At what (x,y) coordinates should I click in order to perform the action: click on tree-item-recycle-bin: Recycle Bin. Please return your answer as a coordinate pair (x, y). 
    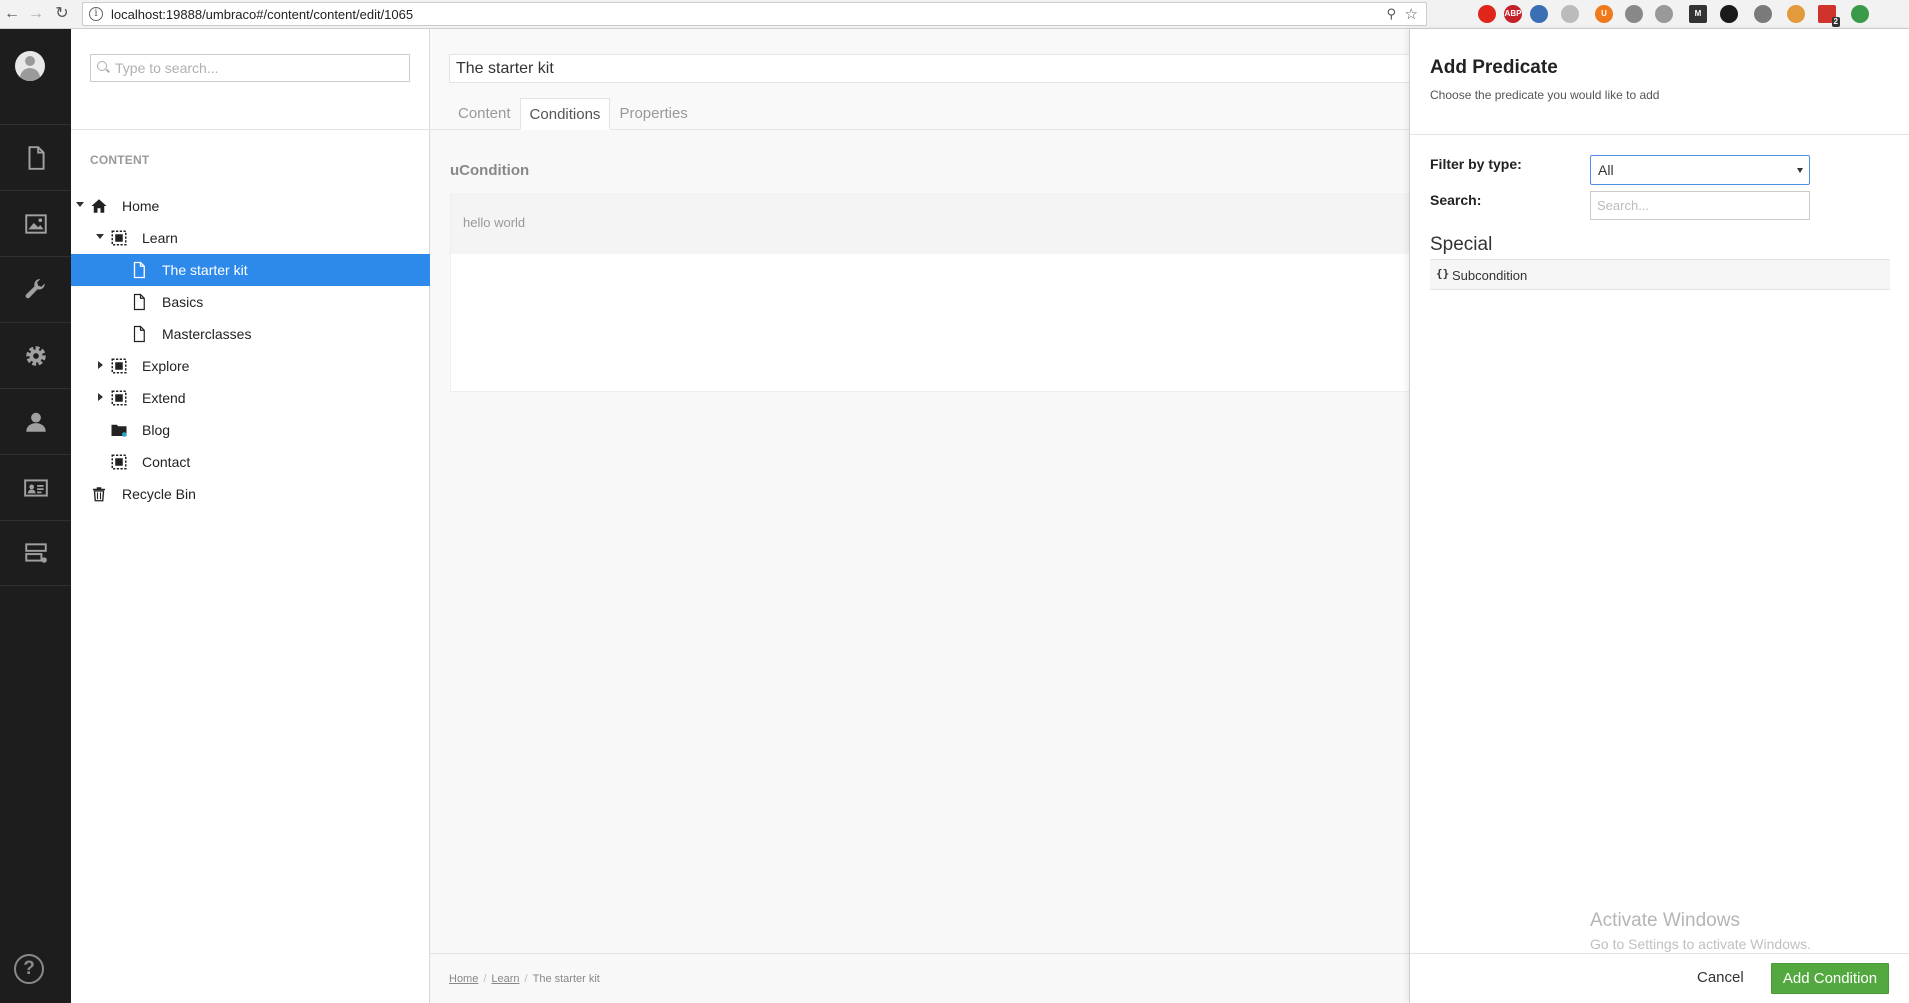
    Looking at the image, I should click on (250, 494).